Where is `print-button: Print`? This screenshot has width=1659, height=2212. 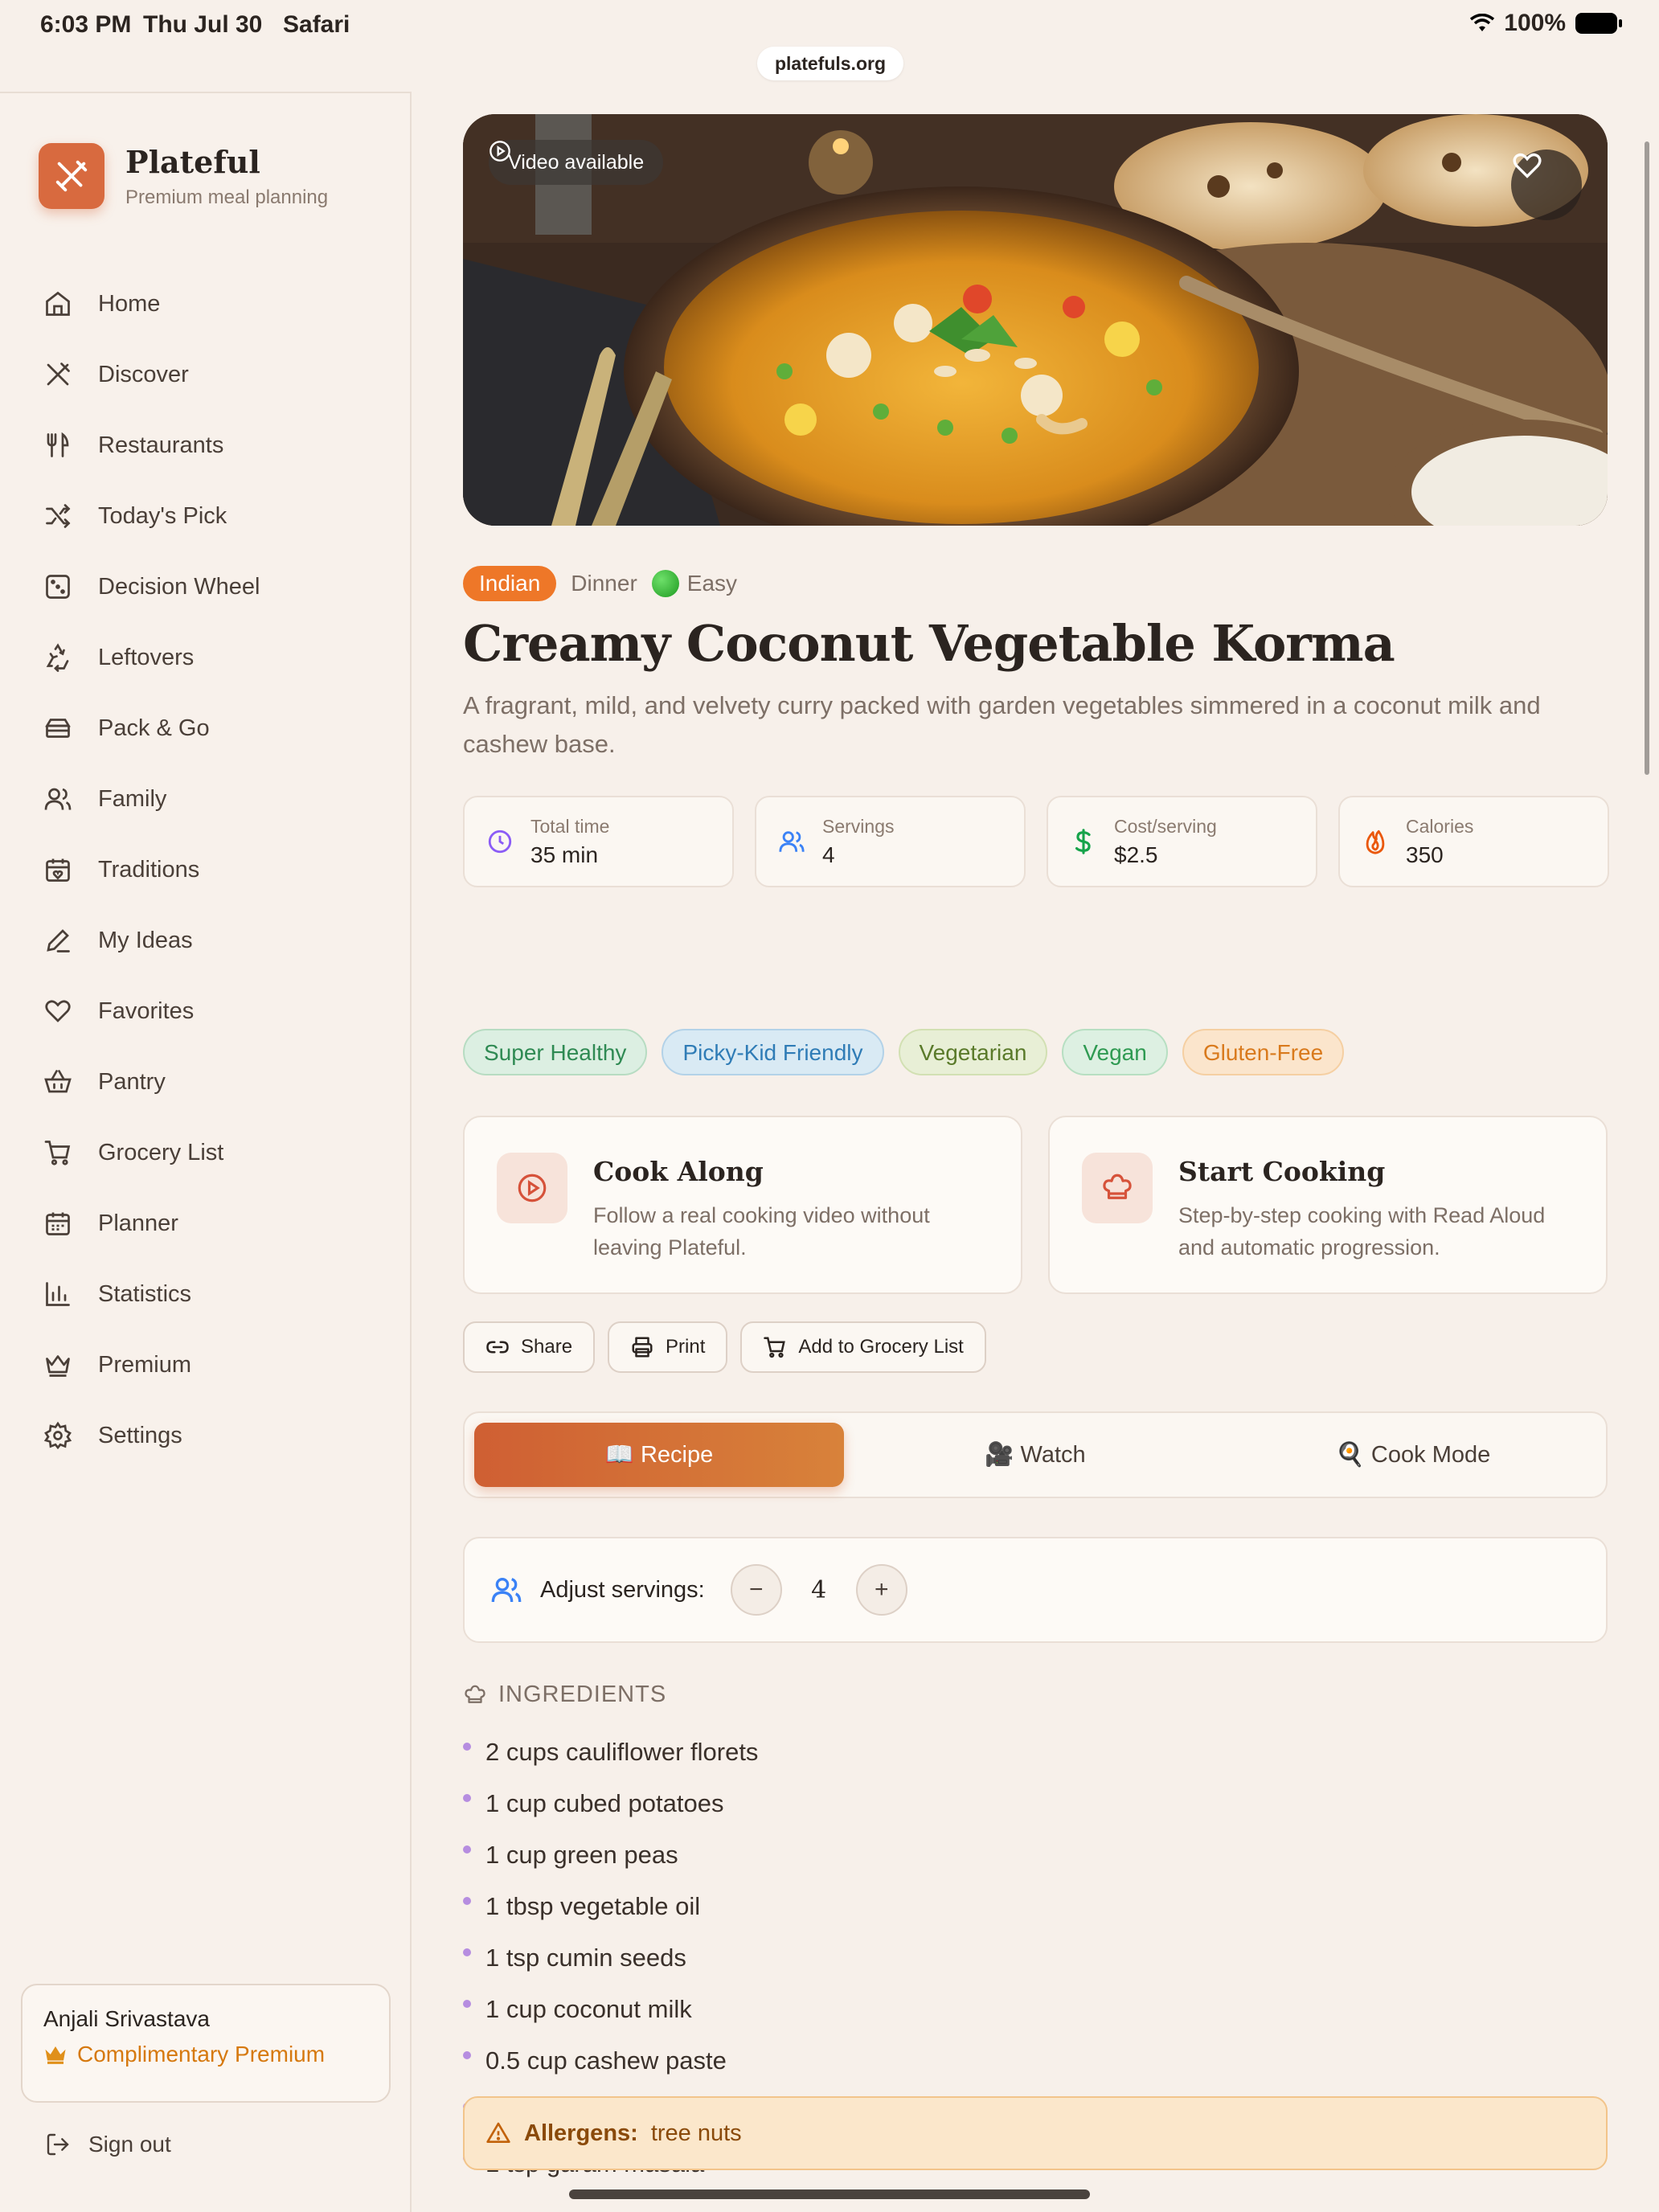 print-button: Print is located at coordinates (668, 1347).